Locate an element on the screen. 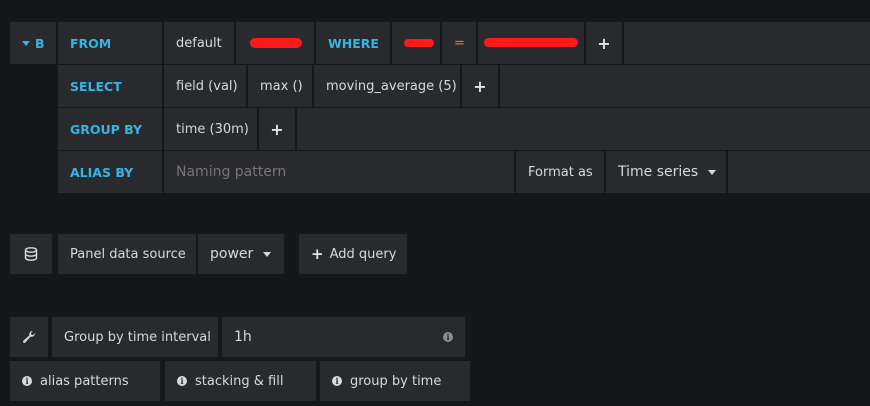 This screenshot has width=870, height=406. add-where-button: + is located at coordinates (604, 43).